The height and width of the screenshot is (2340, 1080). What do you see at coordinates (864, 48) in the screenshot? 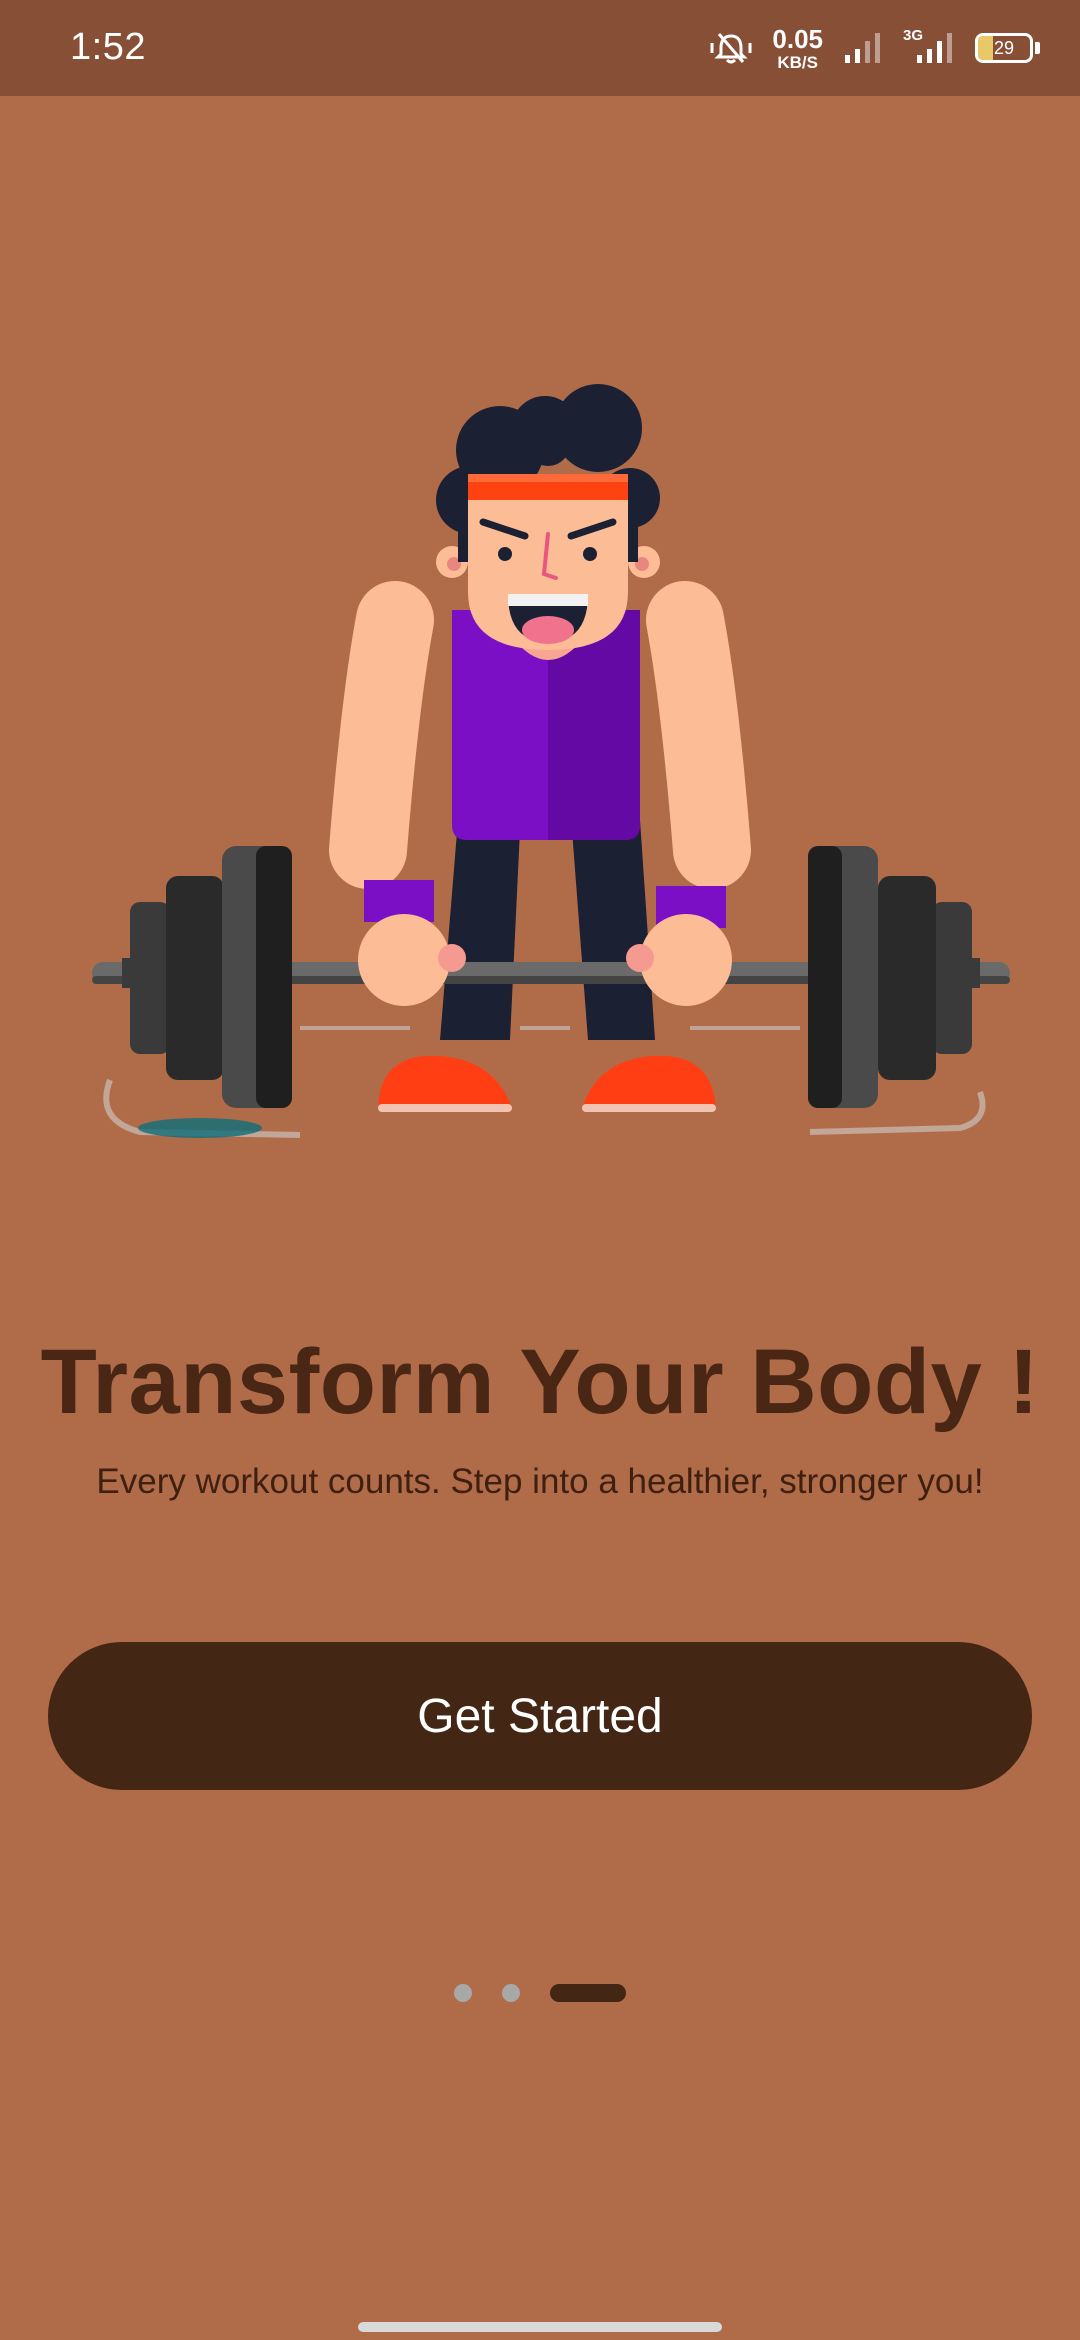
I see `signal-icon` at bounding box center [864, 48].